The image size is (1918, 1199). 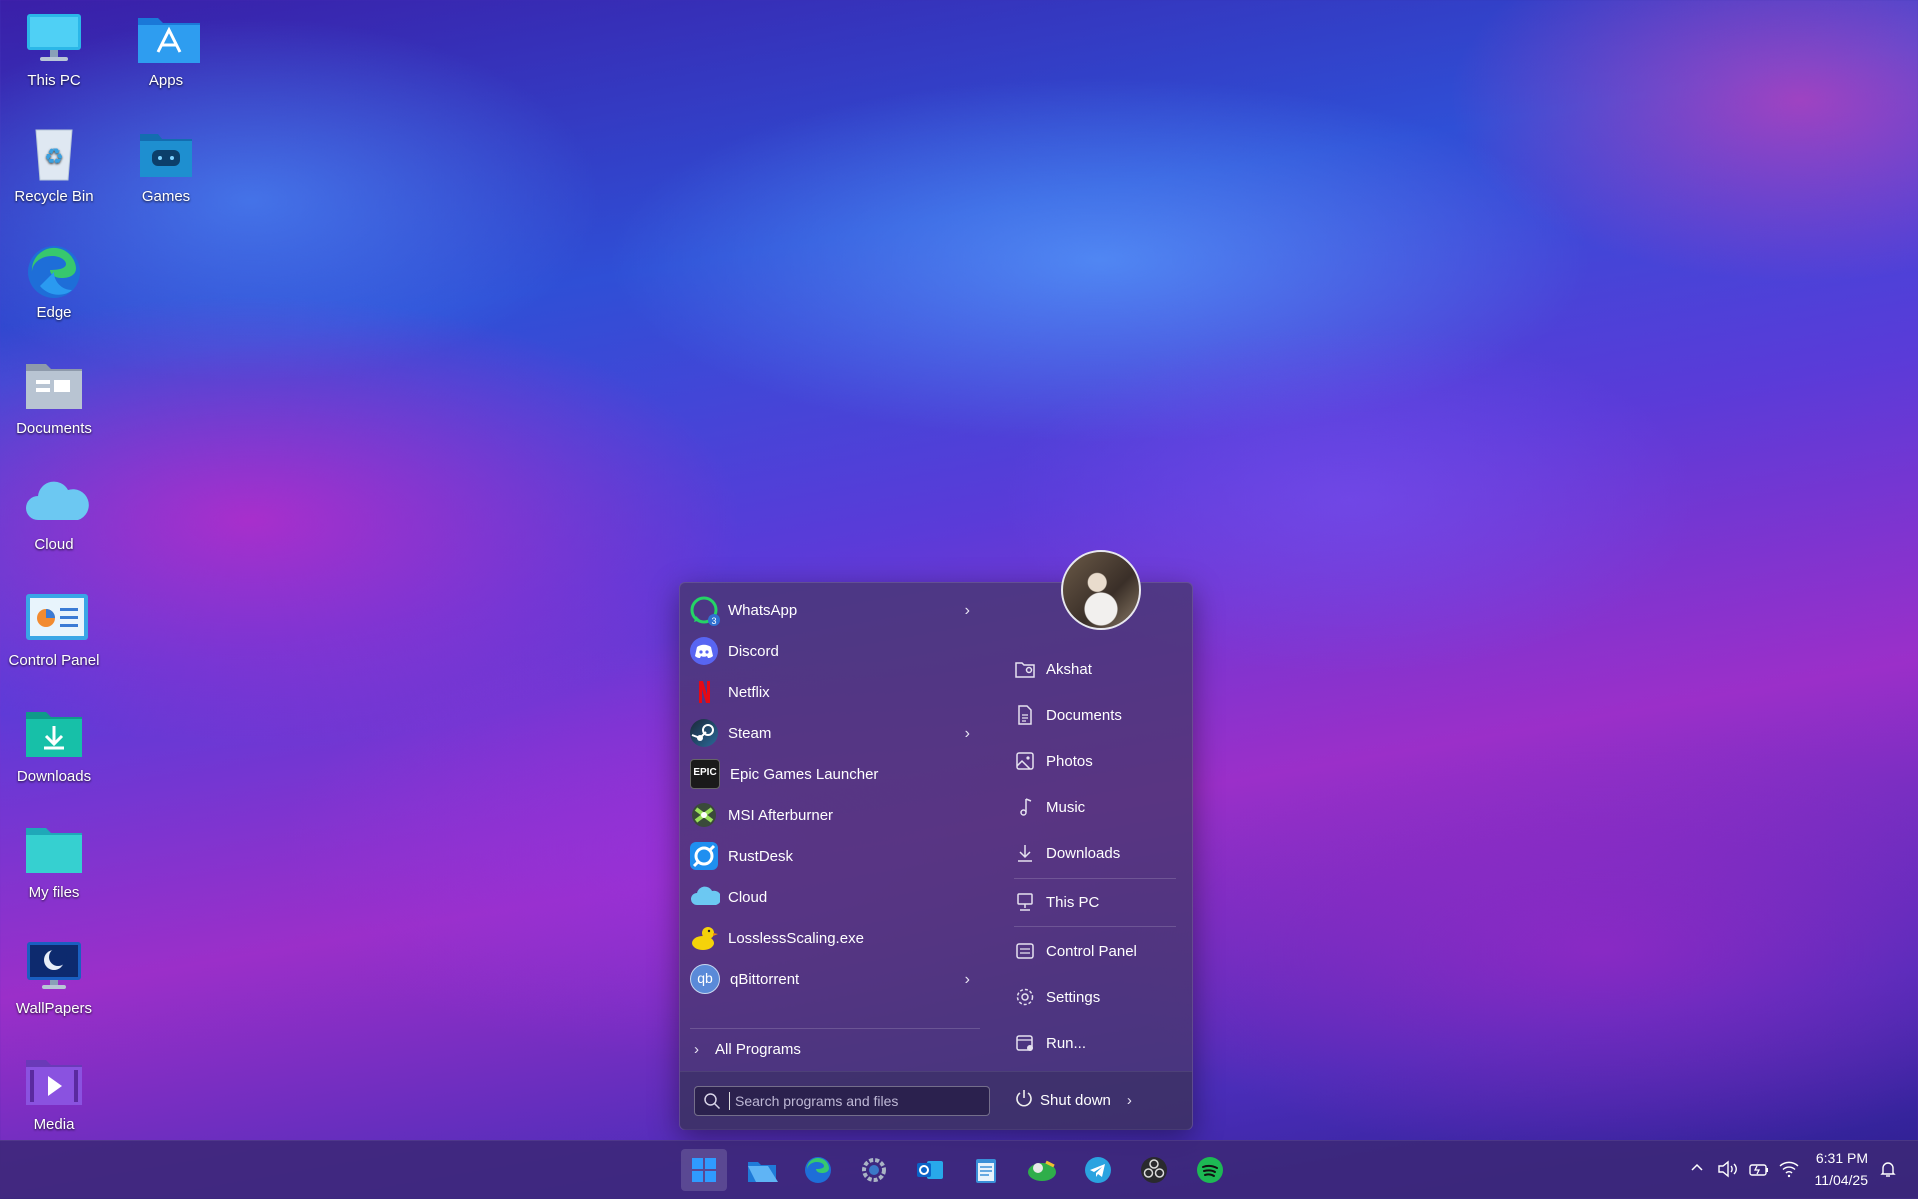 I want to click on program-rustdesk: RustDesk, so click(x=835, y=856).